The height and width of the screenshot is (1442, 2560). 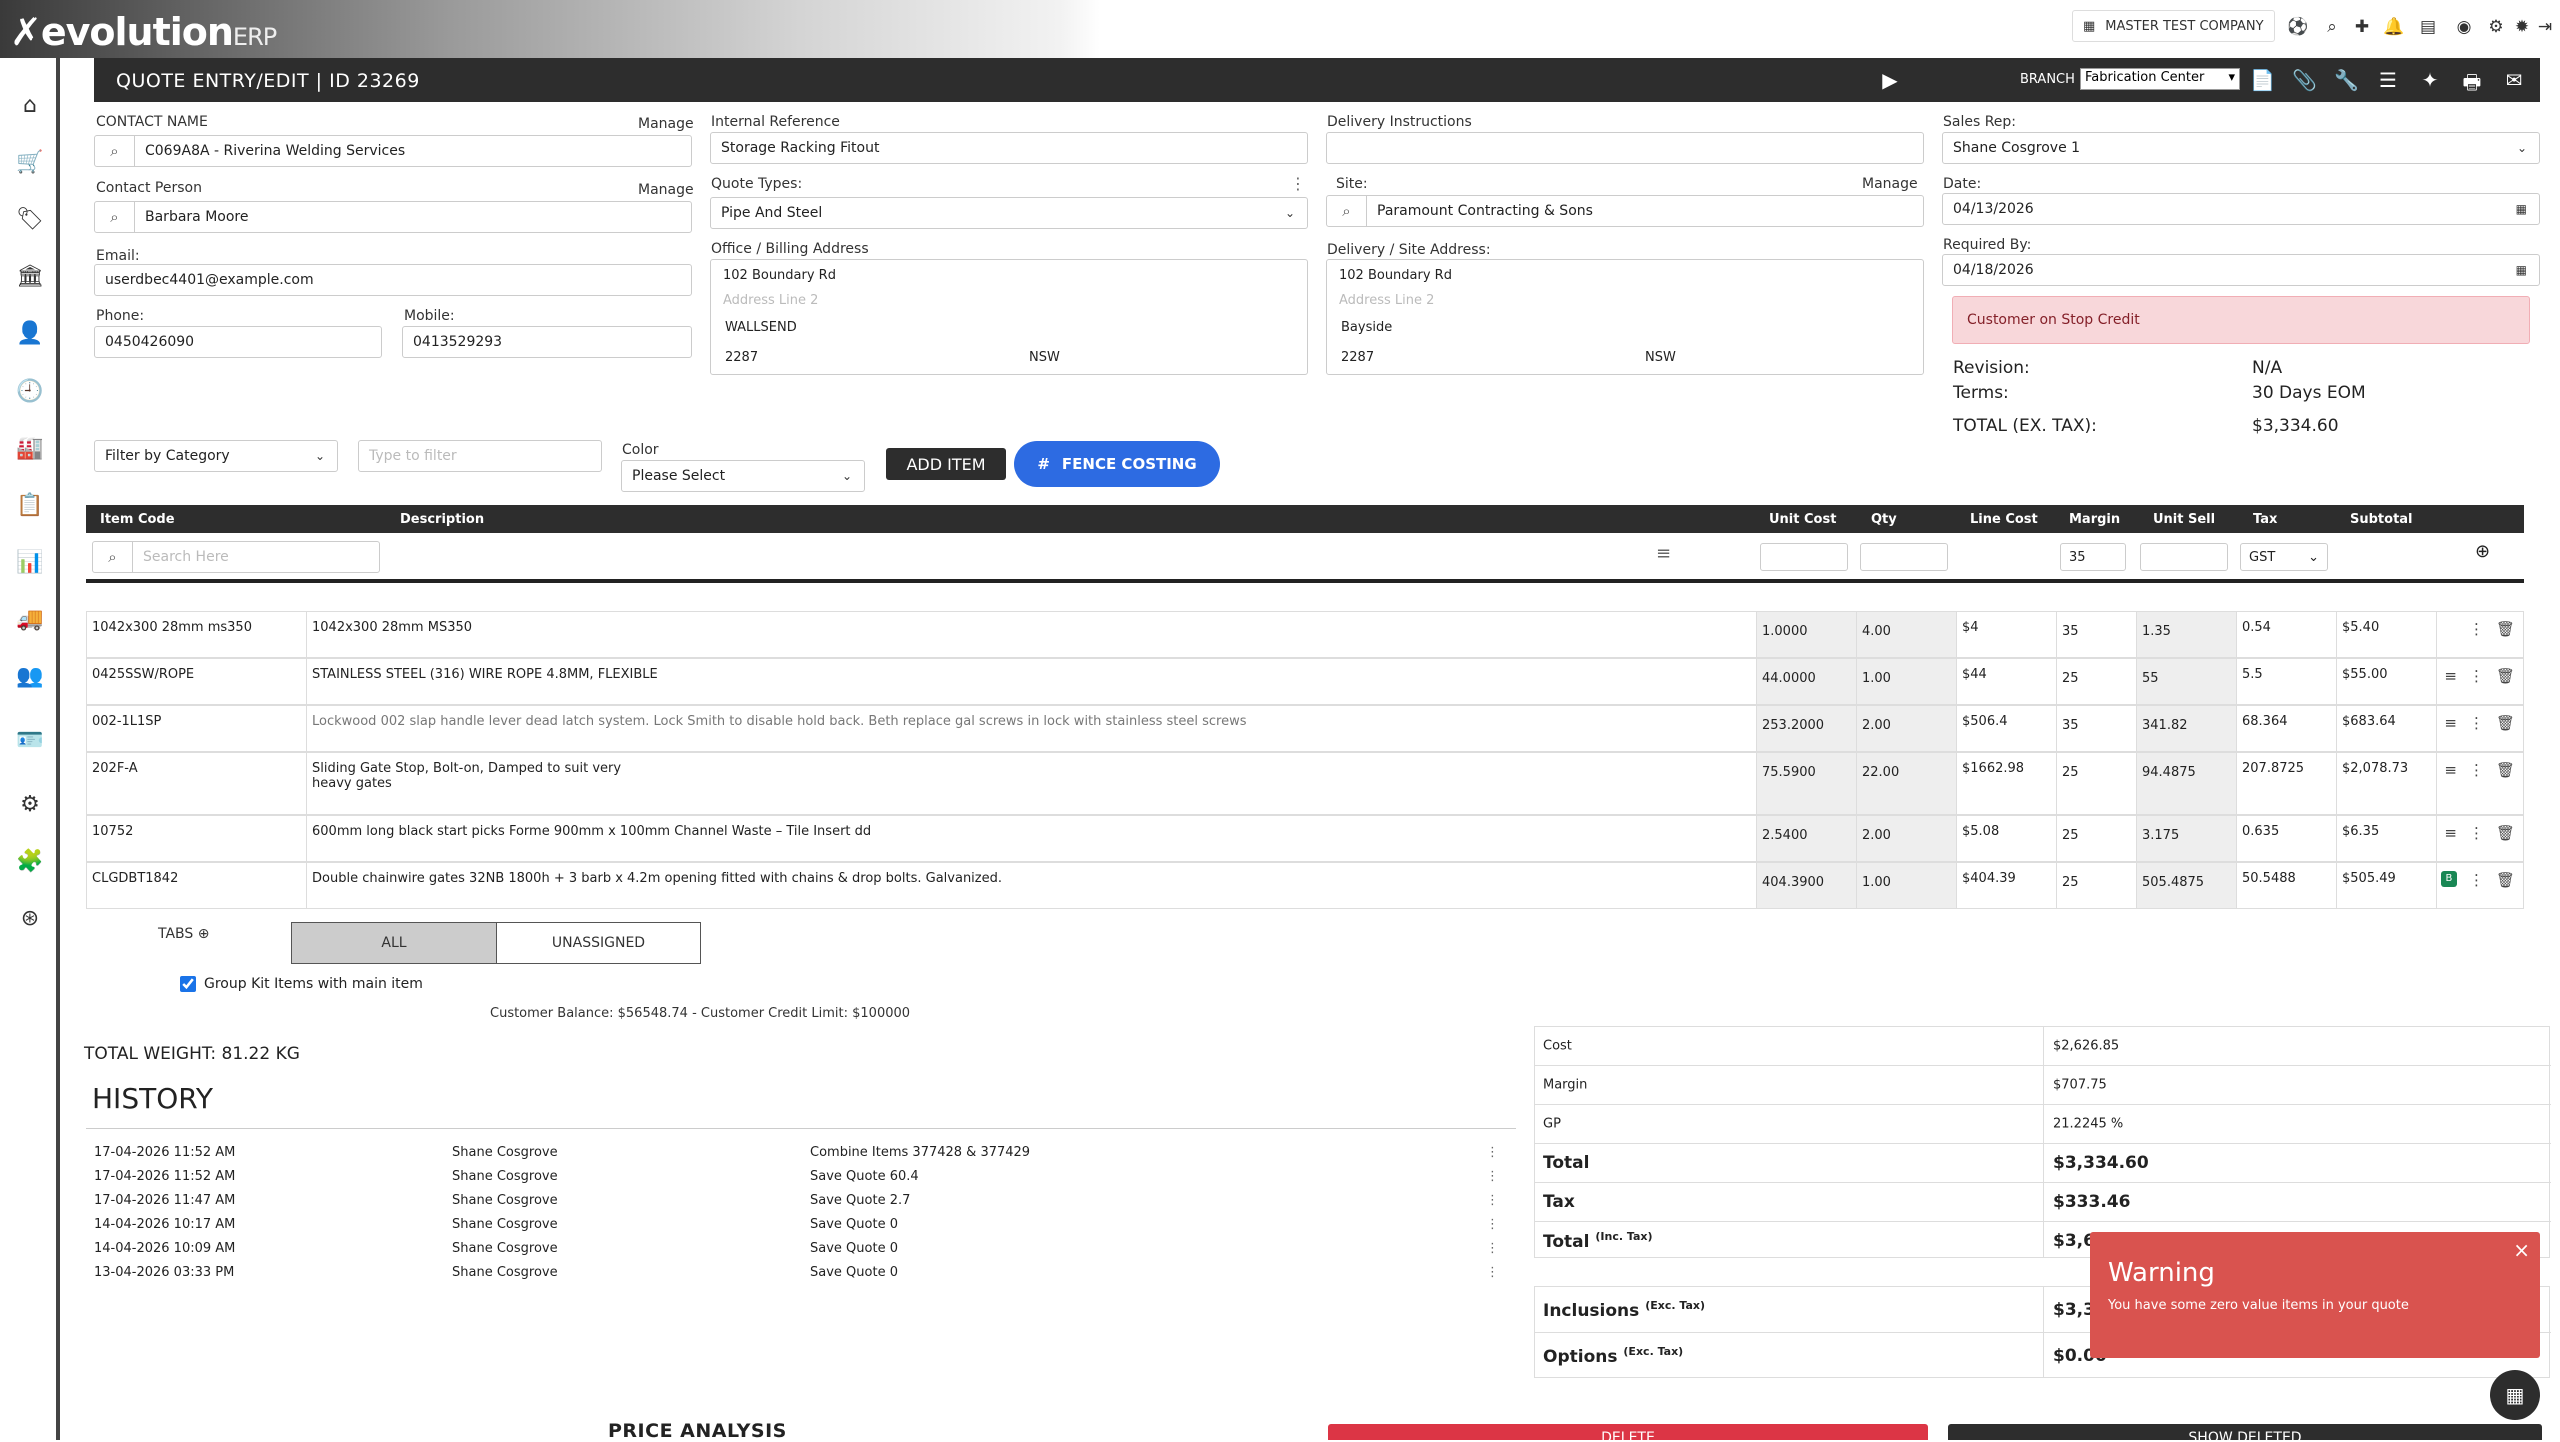 I want to click on cell-subtotal: $55.00, so click(x=2387, y=681).